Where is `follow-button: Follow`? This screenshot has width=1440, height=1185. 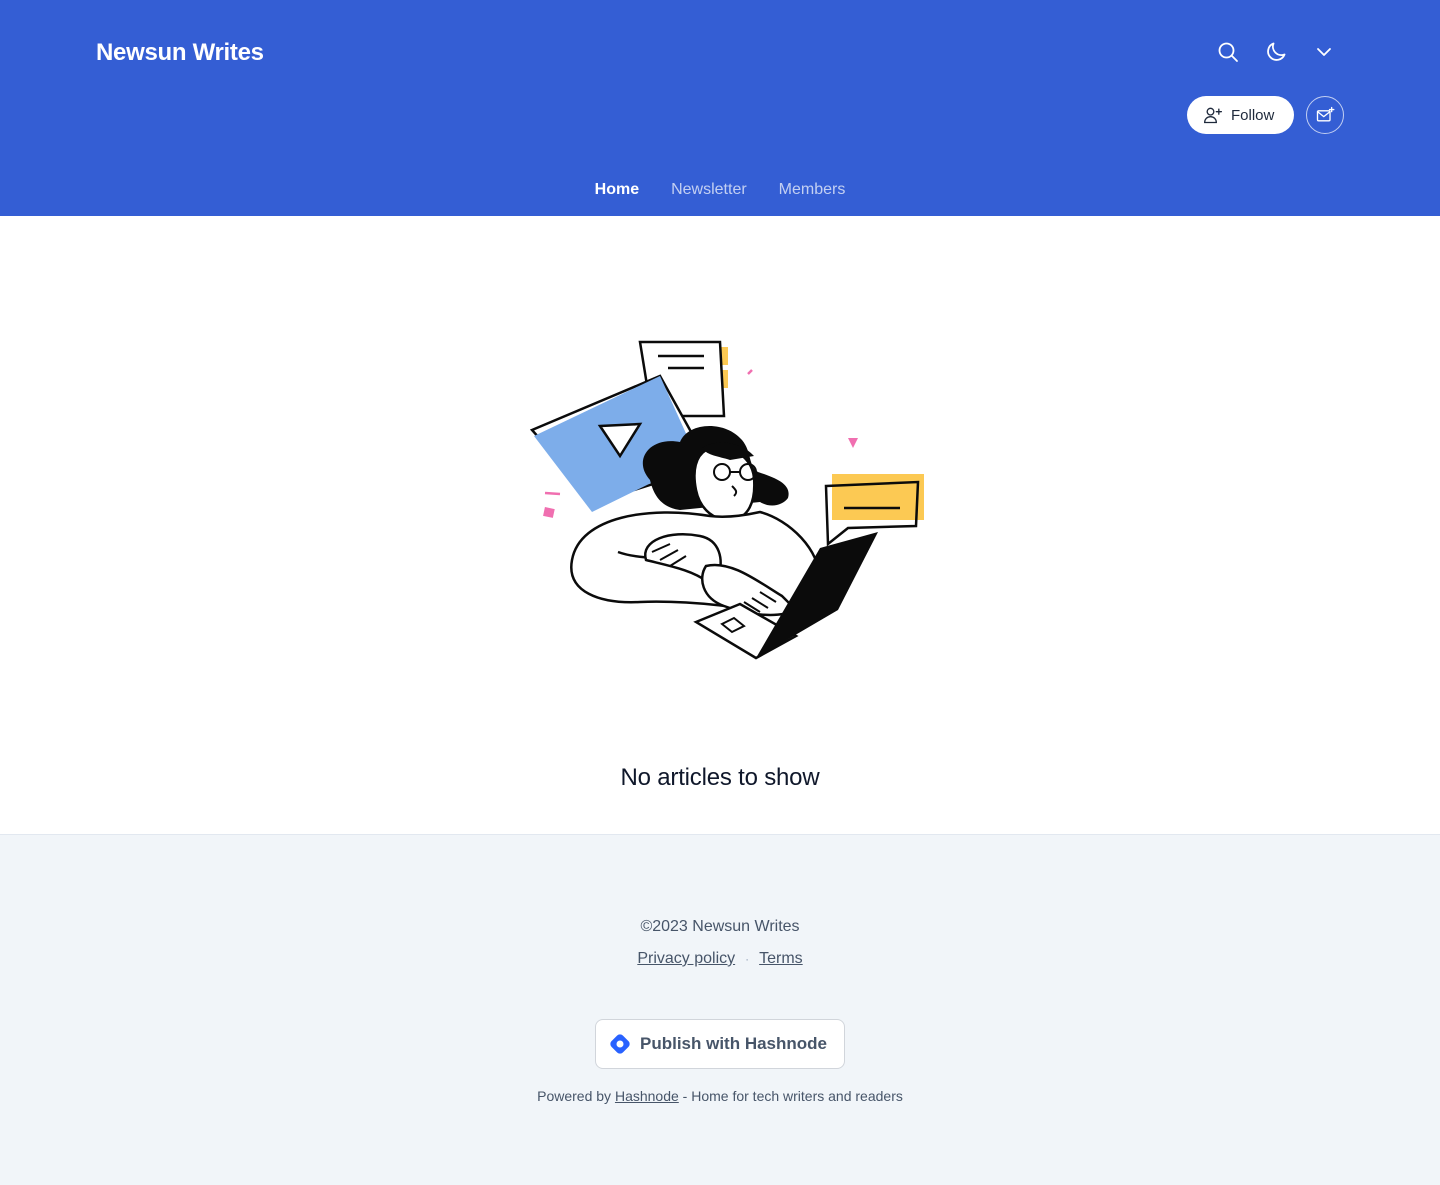 follow-button: Follow is located at coordinates (1240, 115).